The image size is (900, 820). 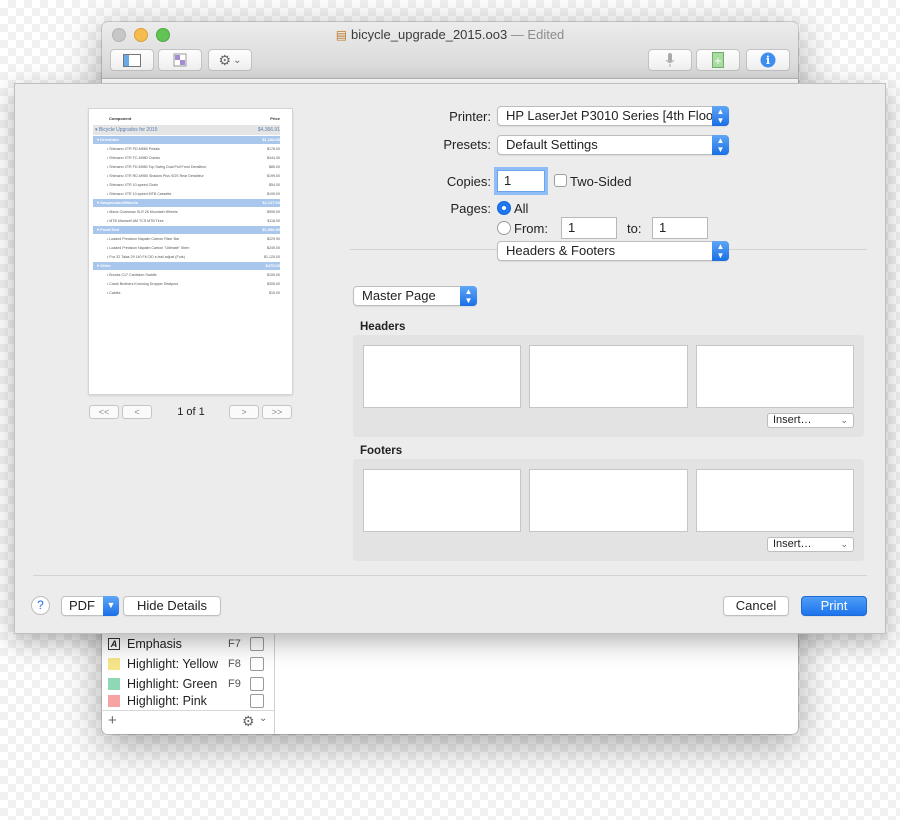 I want to click on header-right-field, so click(x=775, y=376).